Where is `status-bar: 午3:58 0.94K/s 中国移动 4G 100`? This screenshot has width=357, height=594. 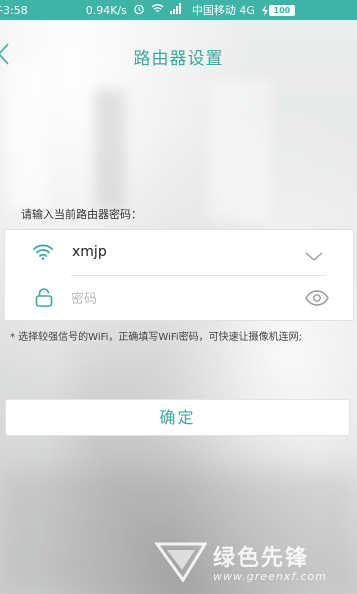 status-bar: 午3:58 0.94K/s 中国移动 4G 100 is located at coordinates (178, 10).